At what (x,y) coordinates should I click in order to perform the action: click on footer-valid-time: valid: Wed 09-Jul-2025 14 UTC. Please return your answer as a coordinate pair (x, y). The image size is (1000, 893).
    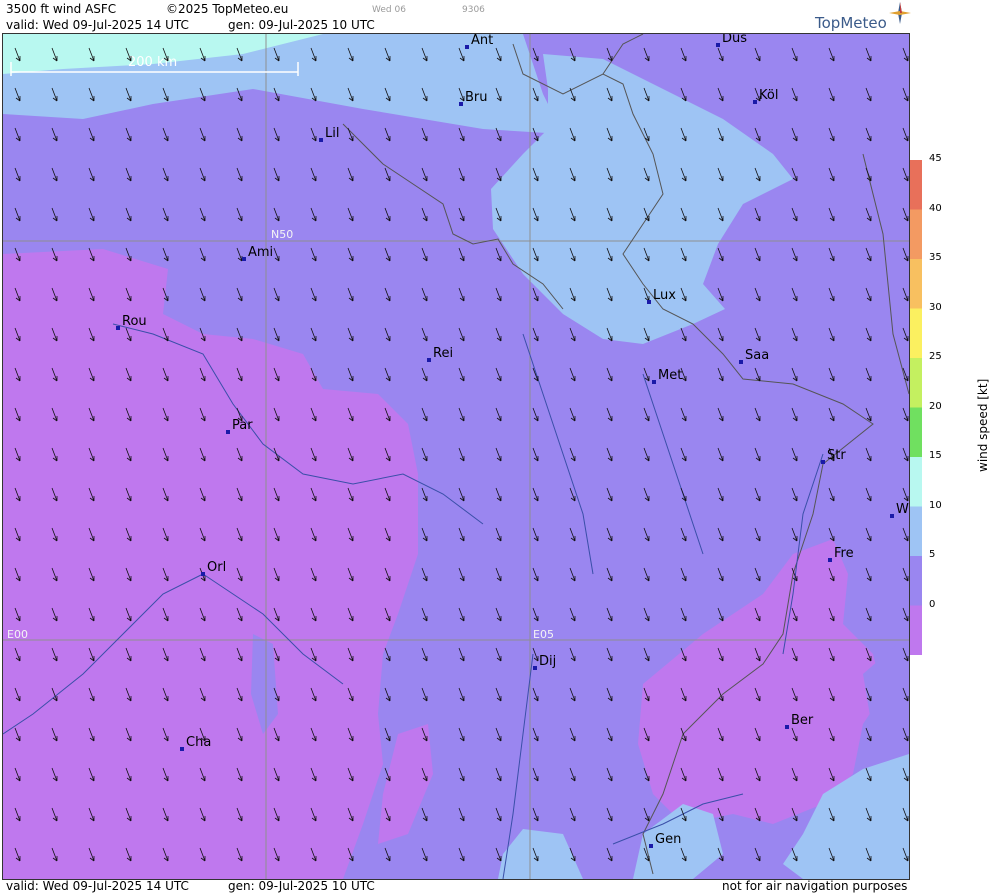
    Looking at the image, I should click on (97, 886).